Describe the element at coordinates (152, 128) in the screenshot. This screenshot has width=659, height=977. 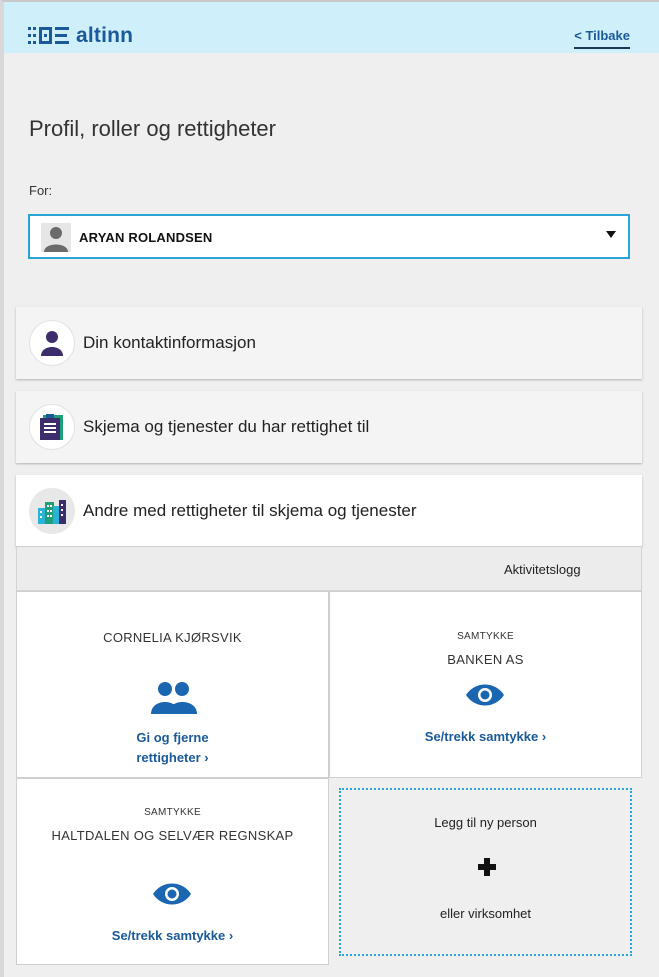
I see `page-title: Profil, roller og rettigheter` at that location.